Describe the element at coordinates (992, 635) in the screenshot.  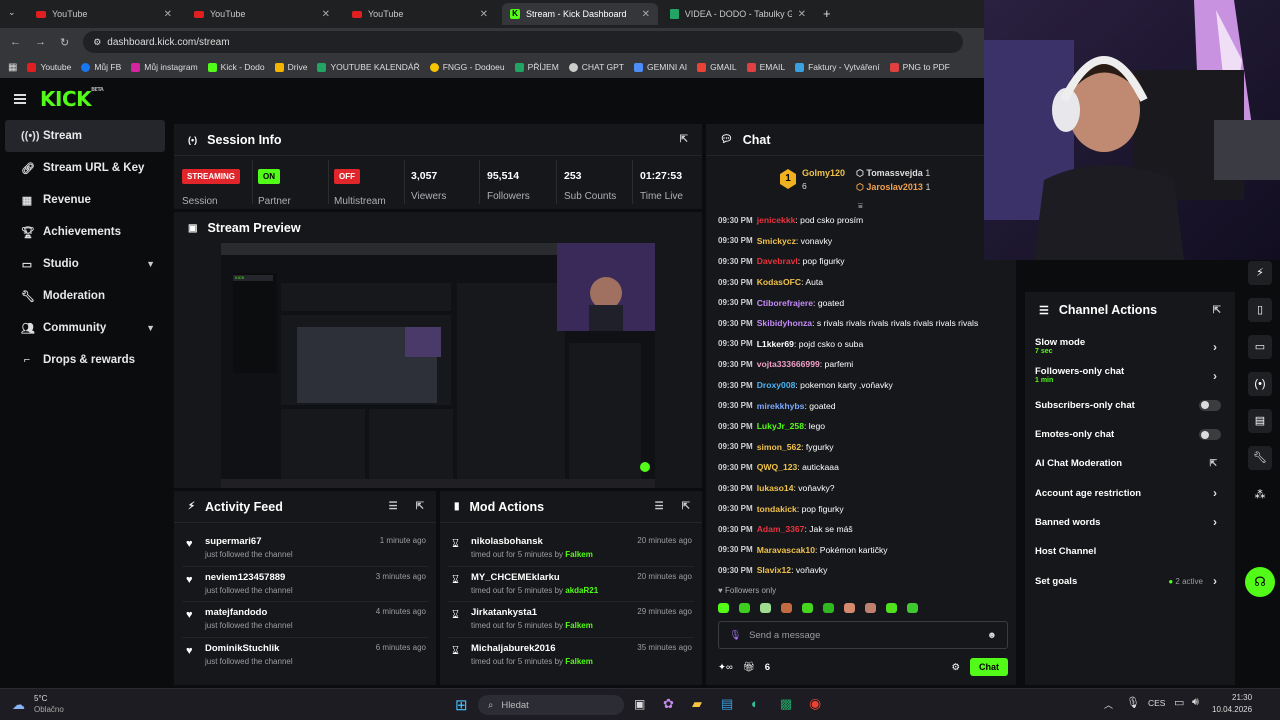
I see `emoji-icon: ☻` at that location.